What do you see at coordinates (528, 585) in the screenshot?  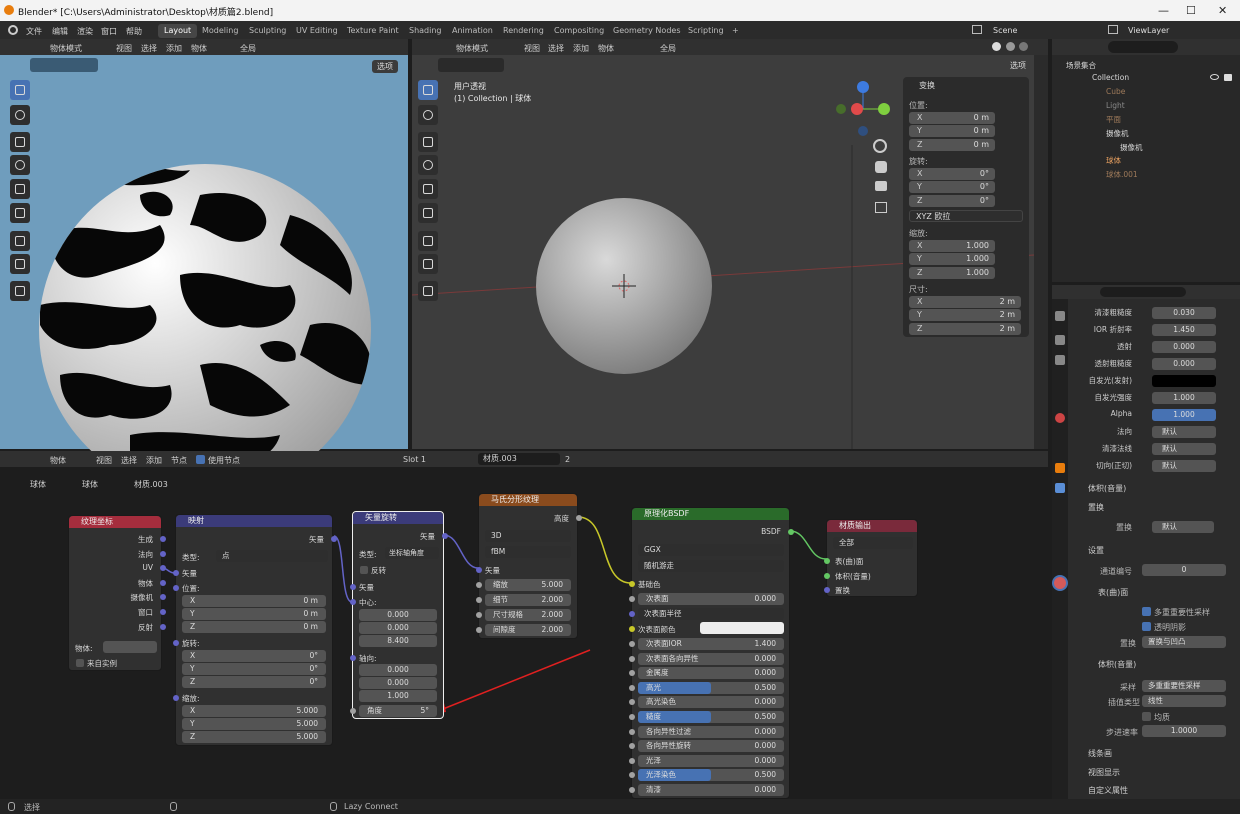 I see `musgrave-scale-field: 缩放 5.000` at bounding box center [528, 585].